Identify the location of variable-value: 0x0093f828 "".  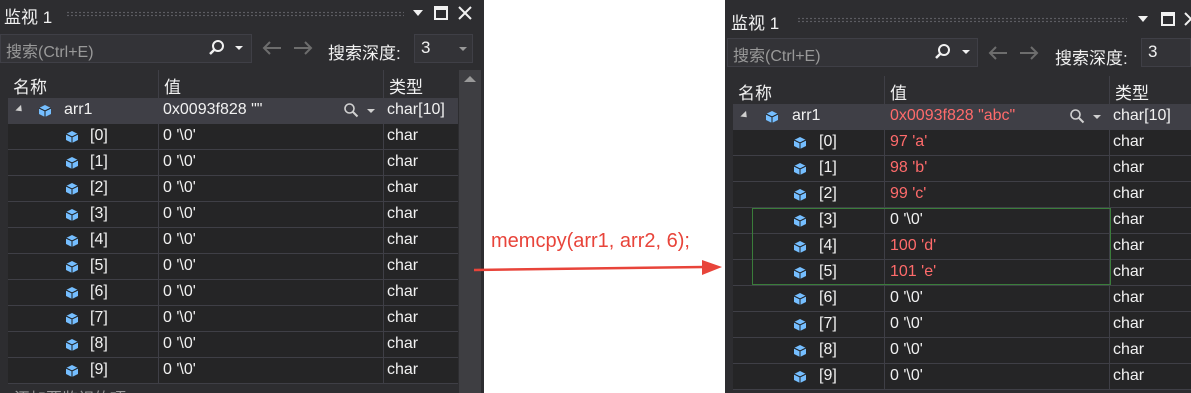
(212, 110).